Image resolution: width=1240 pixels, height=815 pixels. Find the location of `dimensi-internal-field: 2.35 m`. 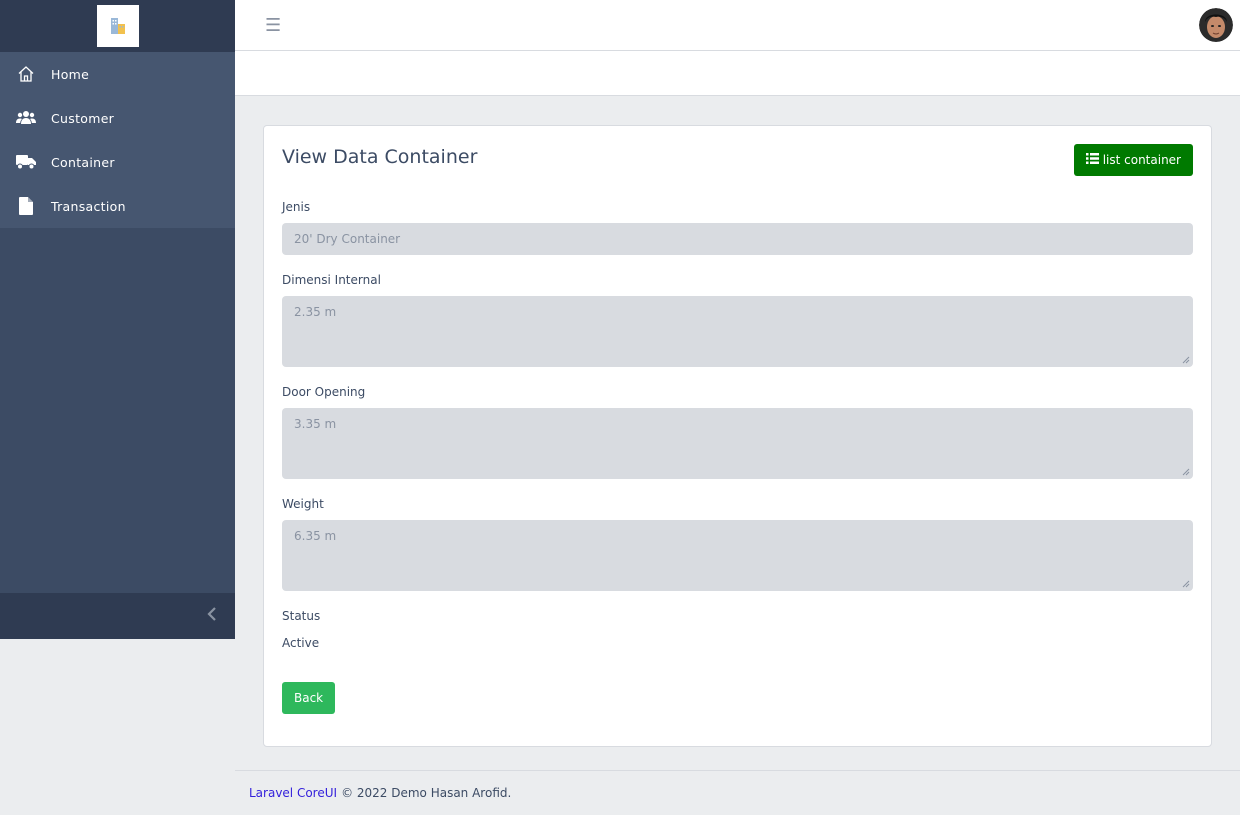

dimensi-internal-field: 2.35 m is located at coordinates (737, 331).